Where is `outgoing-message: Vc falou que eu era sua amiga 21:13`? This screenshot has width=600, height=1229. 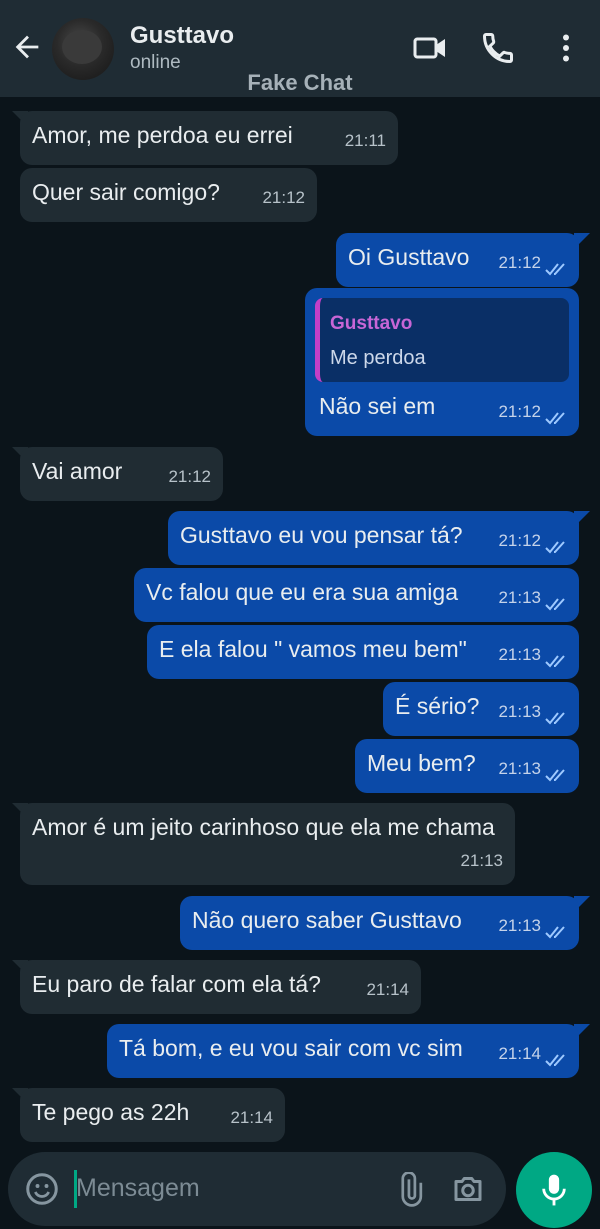
outgoing-message: Vc falou que eu era sua amiga 21:13 is located at coordinates (356, 595).